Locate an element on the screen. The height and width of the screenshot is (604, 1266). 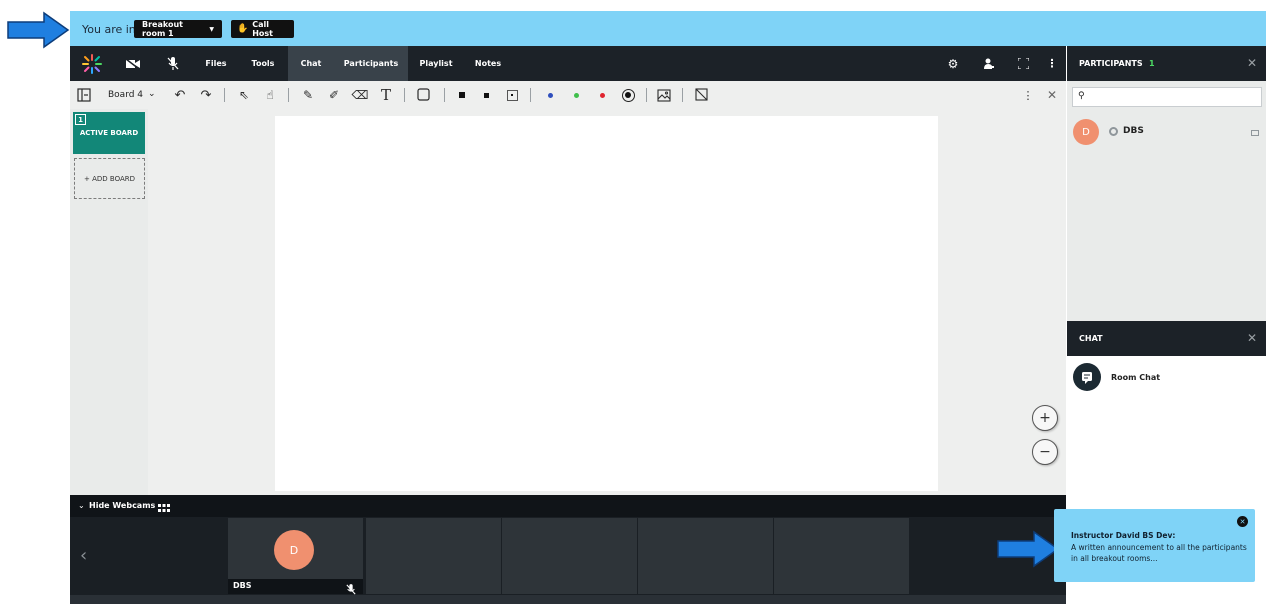
participant-search-input is located at coordinates (1173, 97).